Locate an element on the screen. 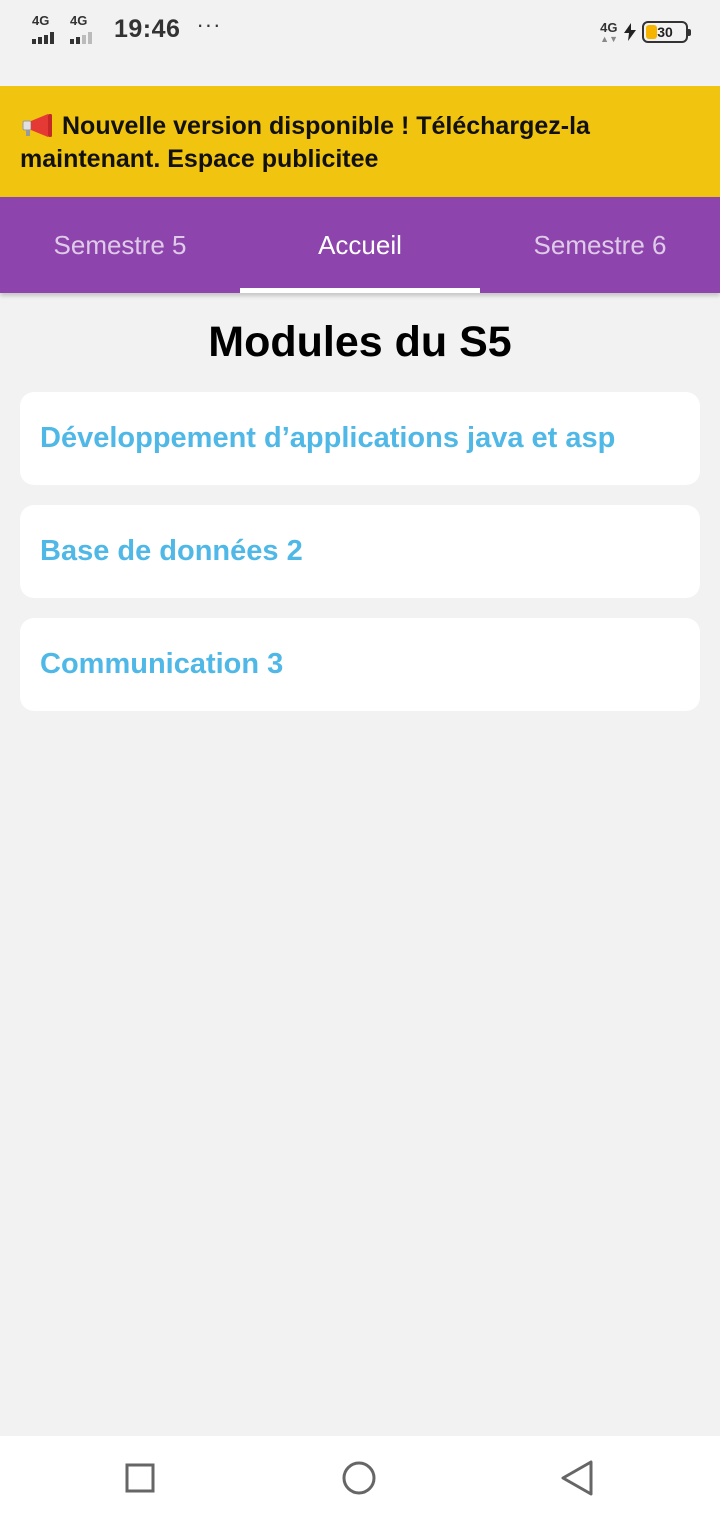  triangle-back-icon is located at coordinates (577, 1478).